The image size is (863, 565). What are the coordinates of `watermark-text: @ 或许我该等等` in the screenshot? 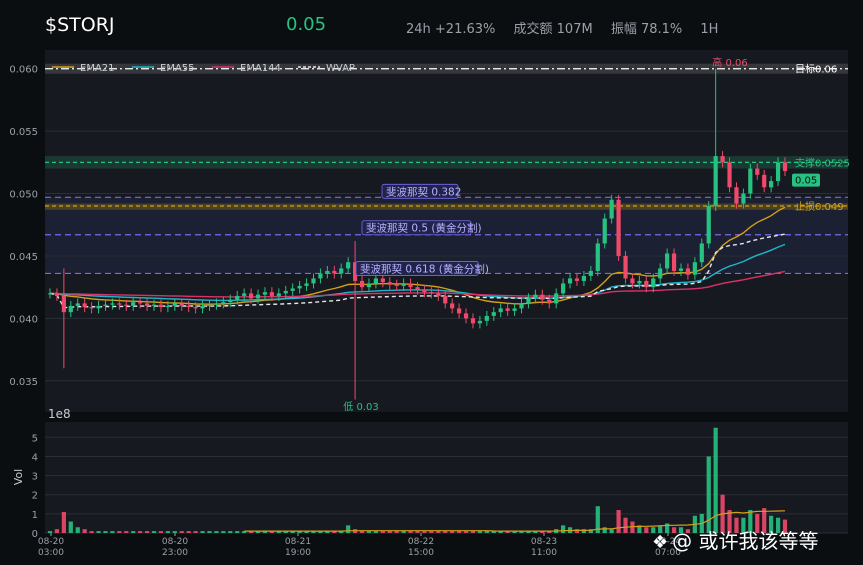 It's located at (745, 541).